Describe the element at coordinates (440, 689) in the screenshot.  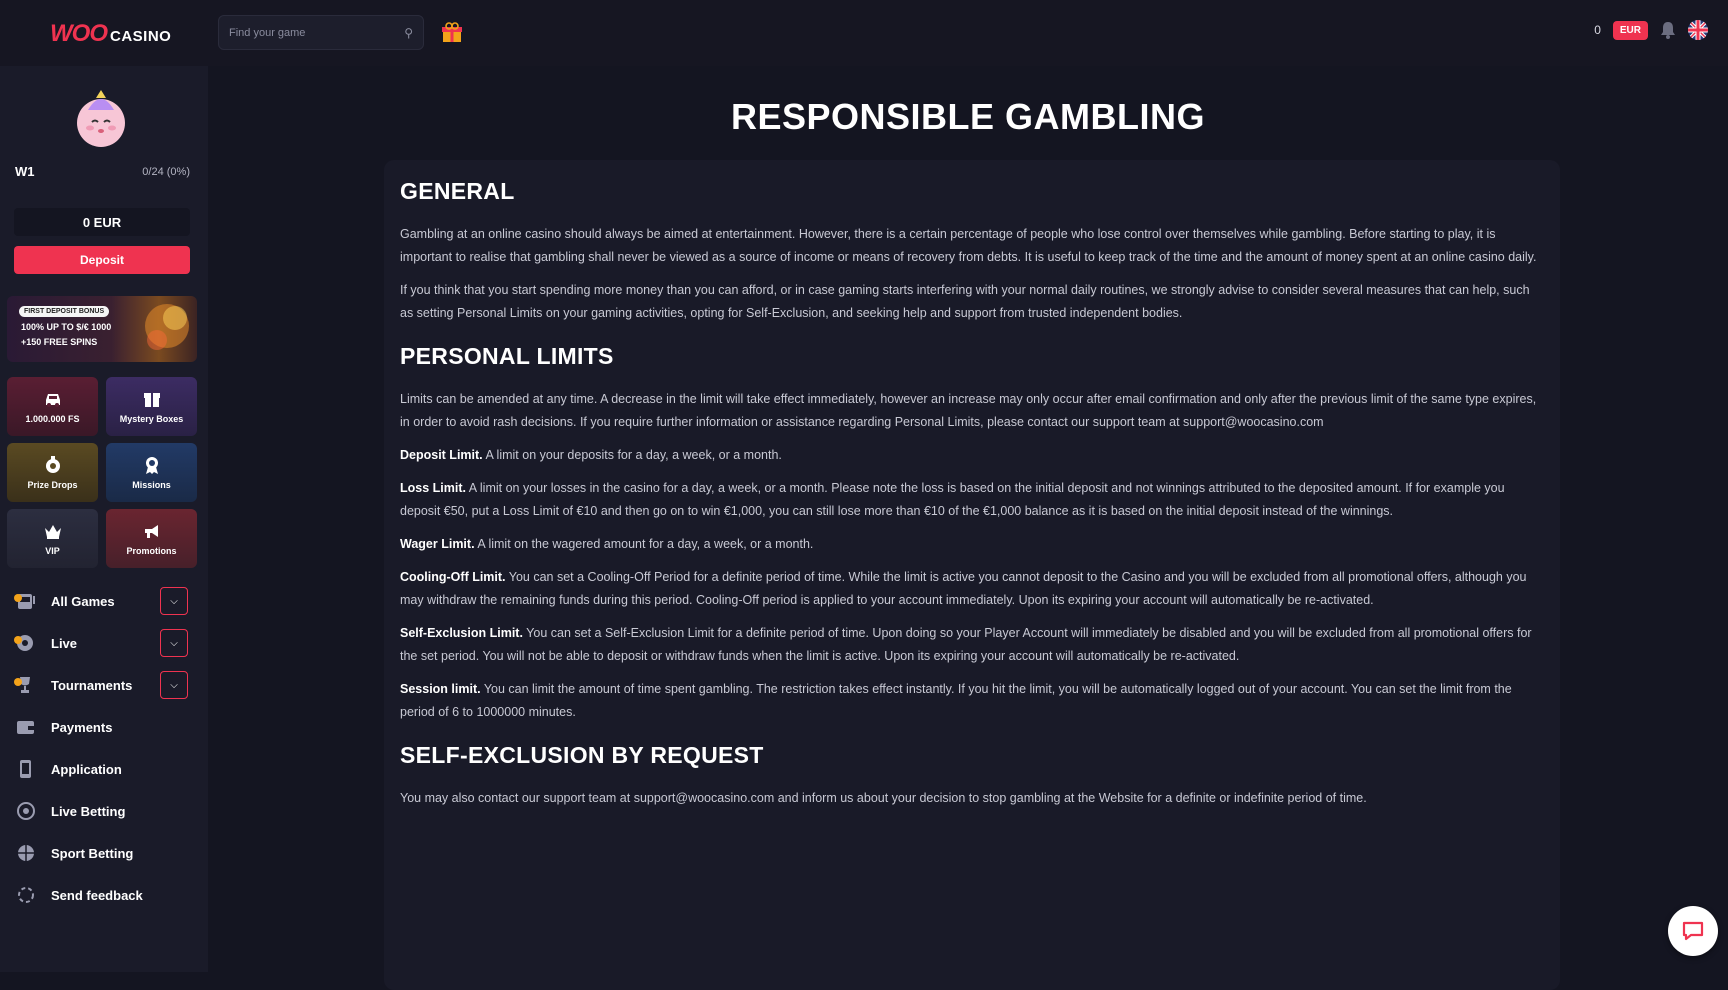
I see `term: Session limit.` at that location.